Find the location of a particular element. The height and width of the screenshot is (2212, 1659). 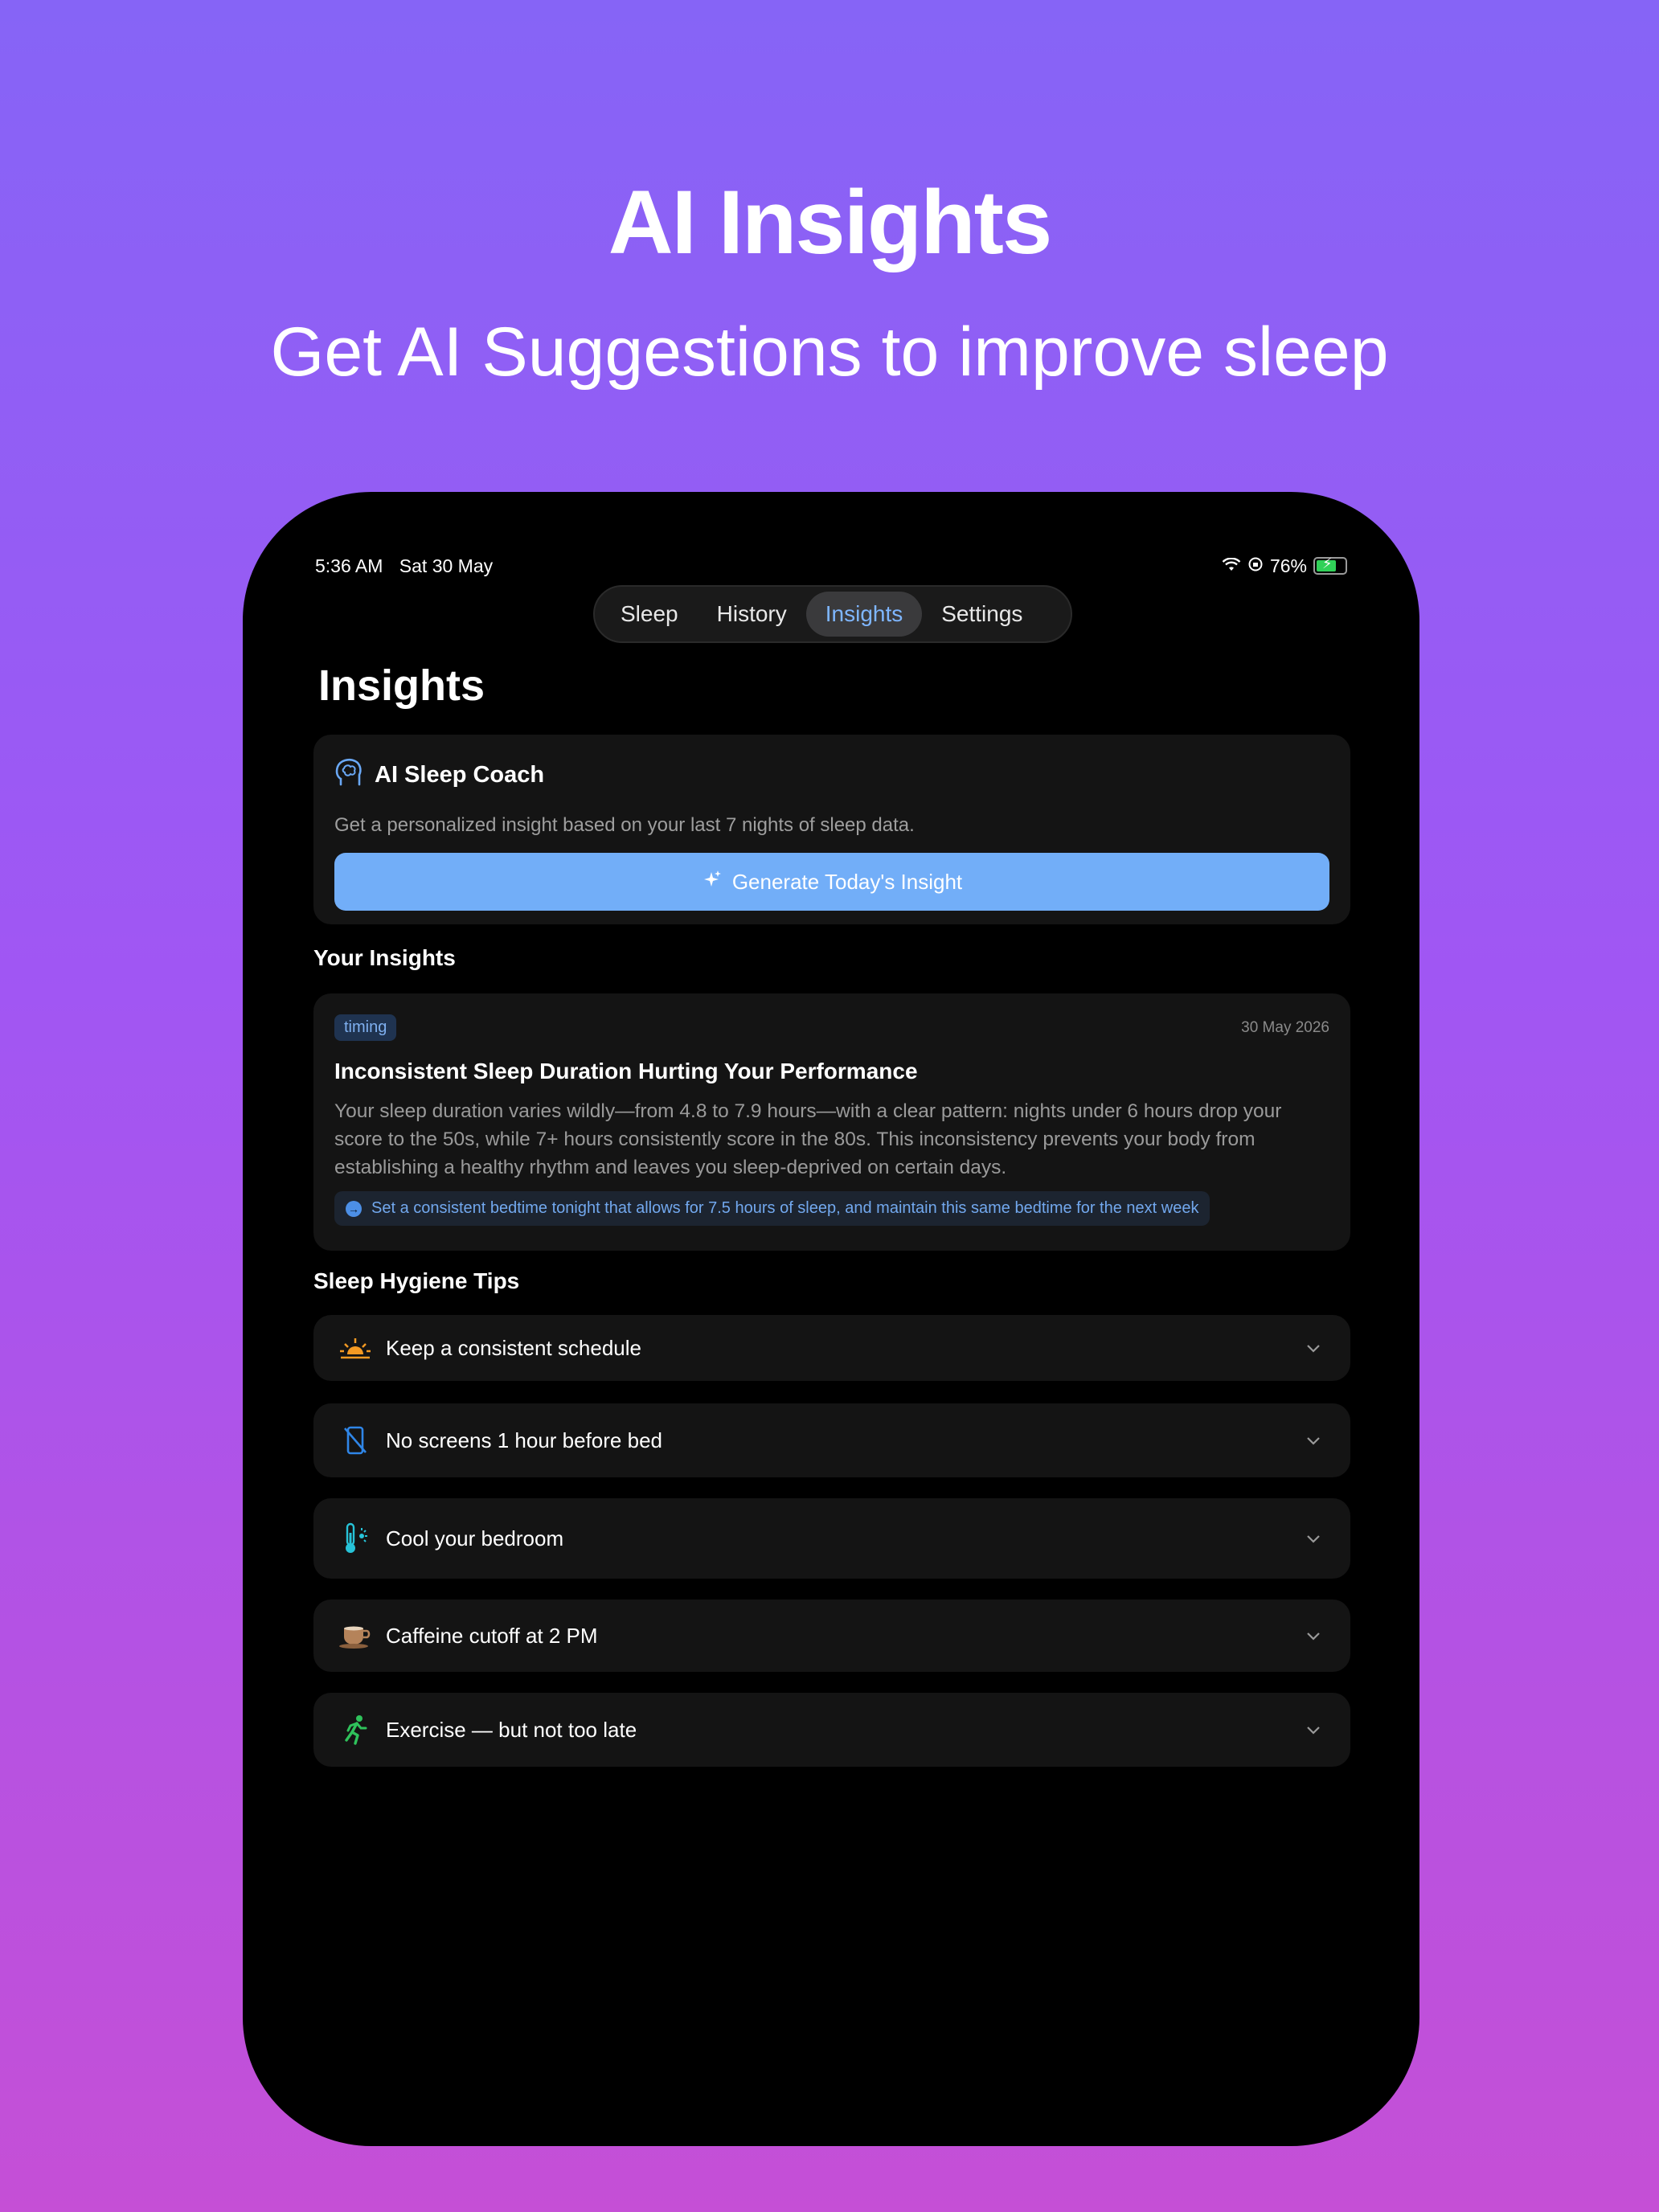

brain-head-icon is located at coordinates (348, 775).